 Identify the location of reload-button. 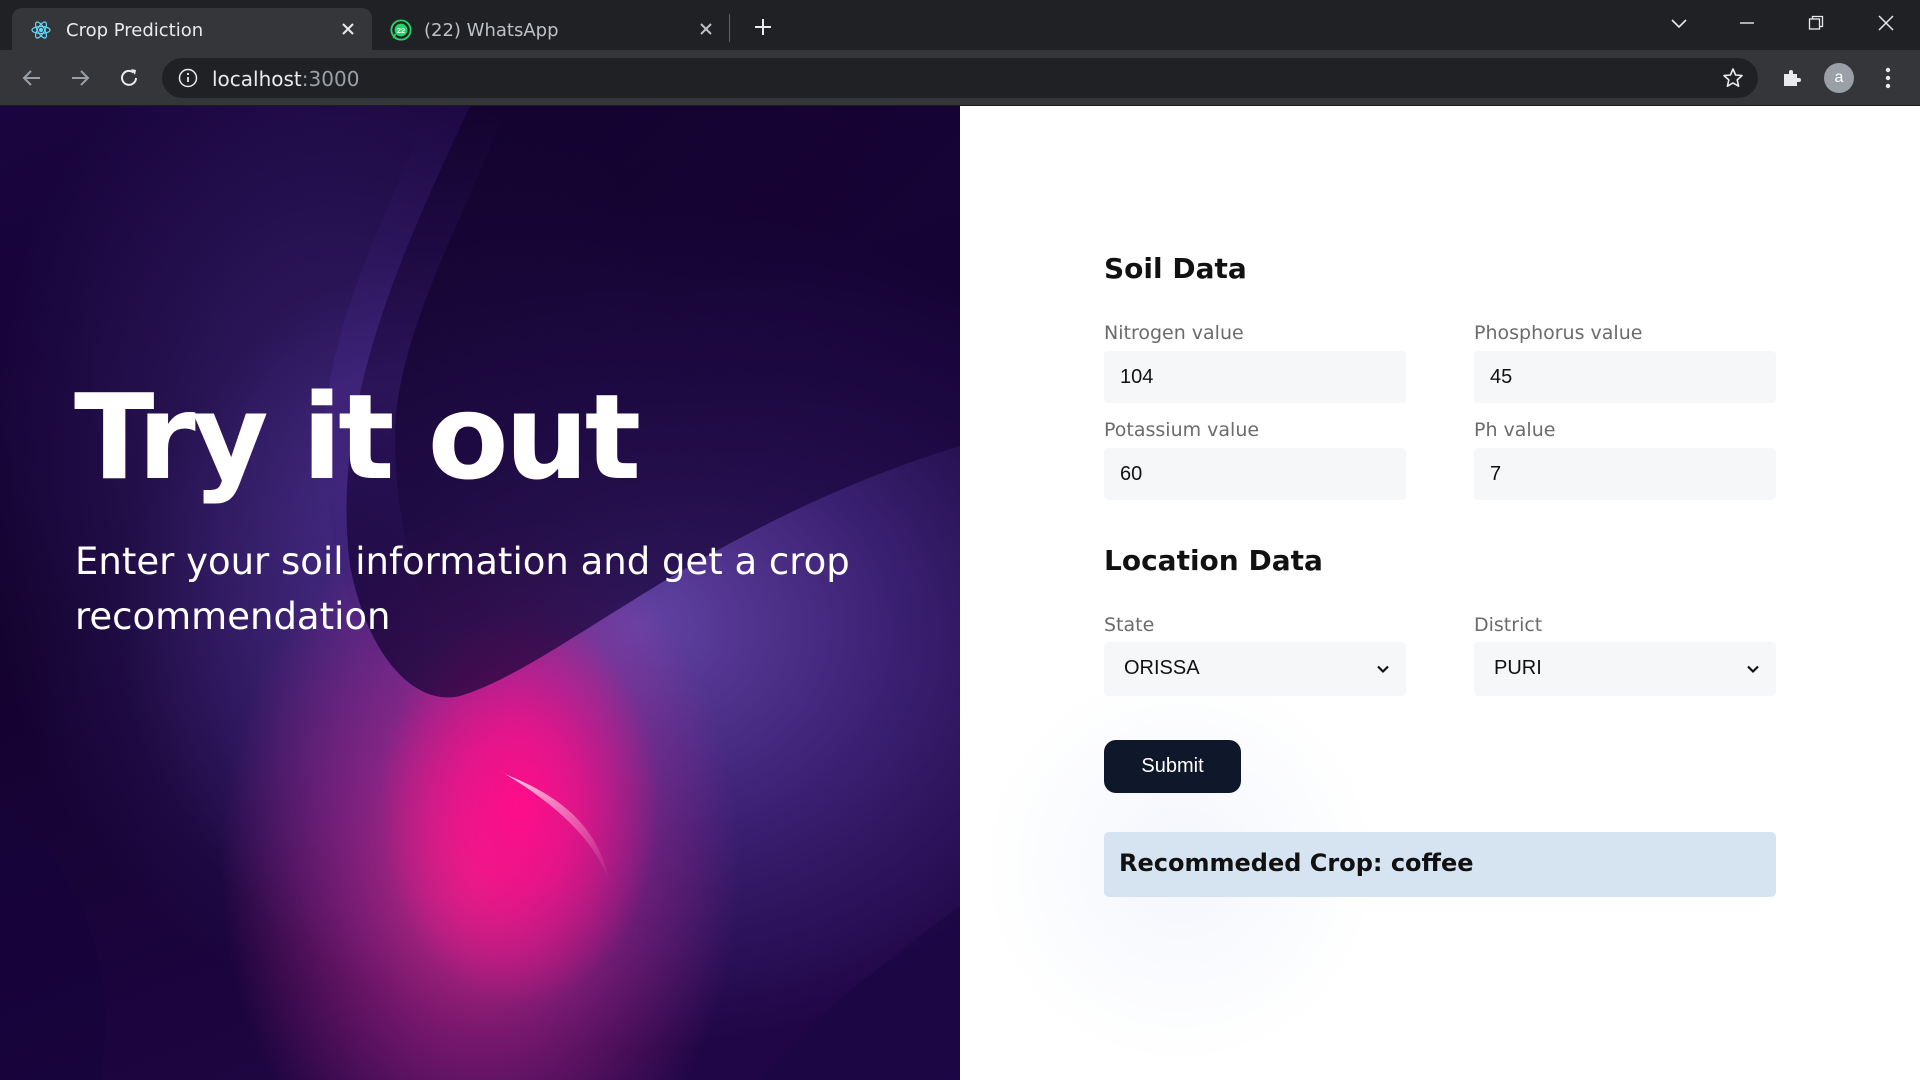
(129, 78).